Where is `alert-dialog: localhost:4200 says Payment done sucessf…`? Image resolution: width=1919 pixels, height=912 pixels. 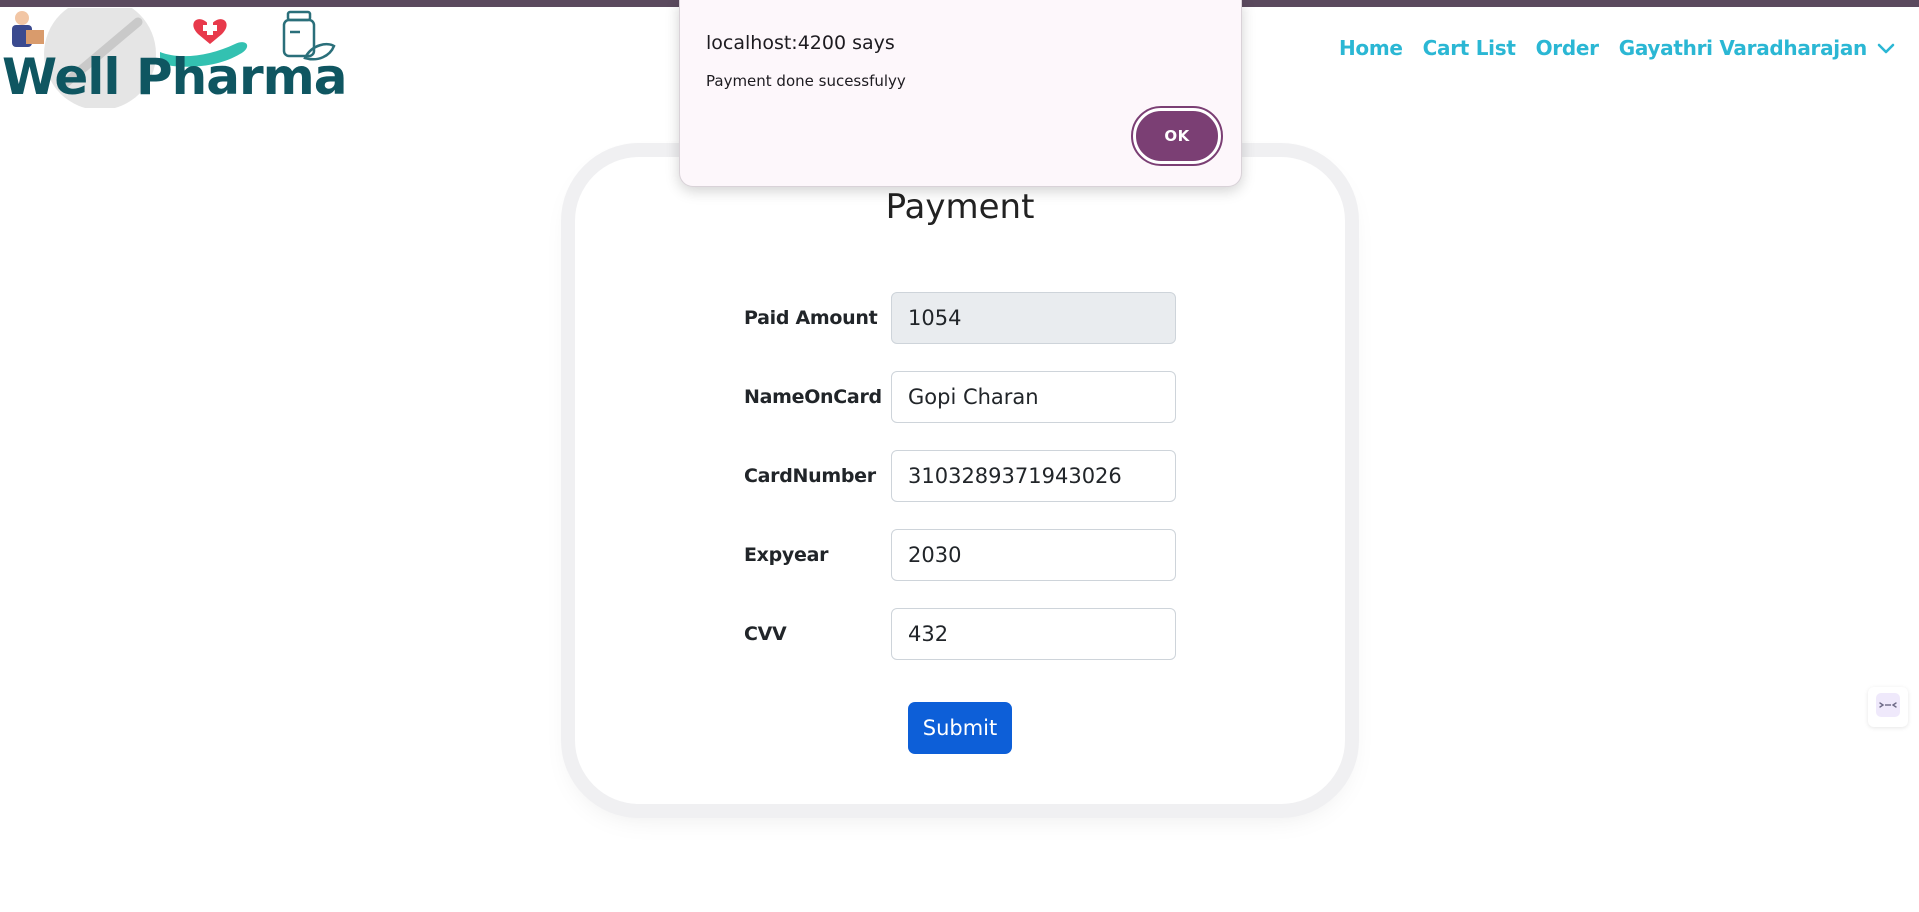 alert-dialog: localhost:4200 says Payment done sucessf… is located at coordinates (960, 93).